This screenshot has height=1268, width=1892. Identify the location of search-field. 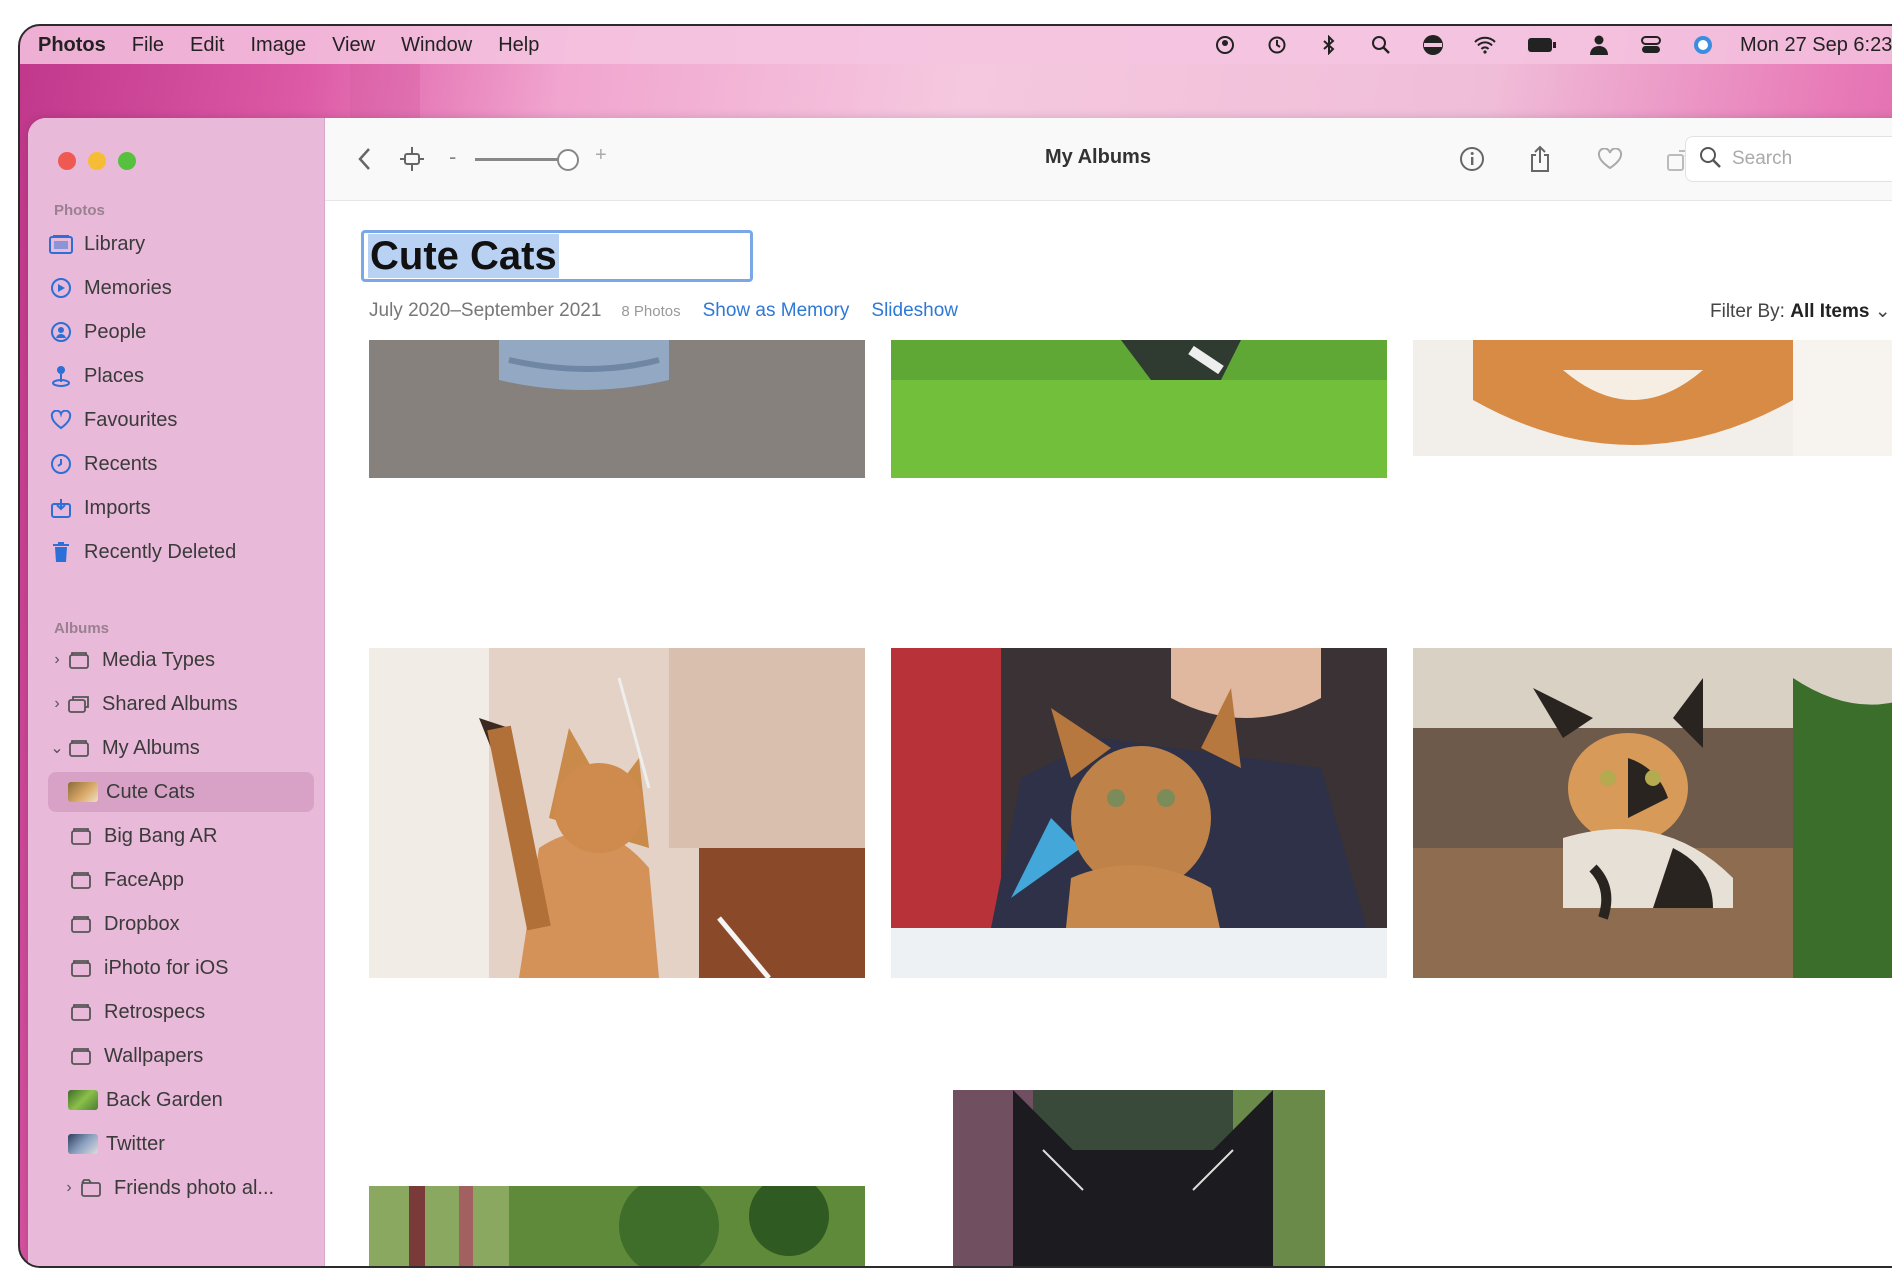
(1788, 159).